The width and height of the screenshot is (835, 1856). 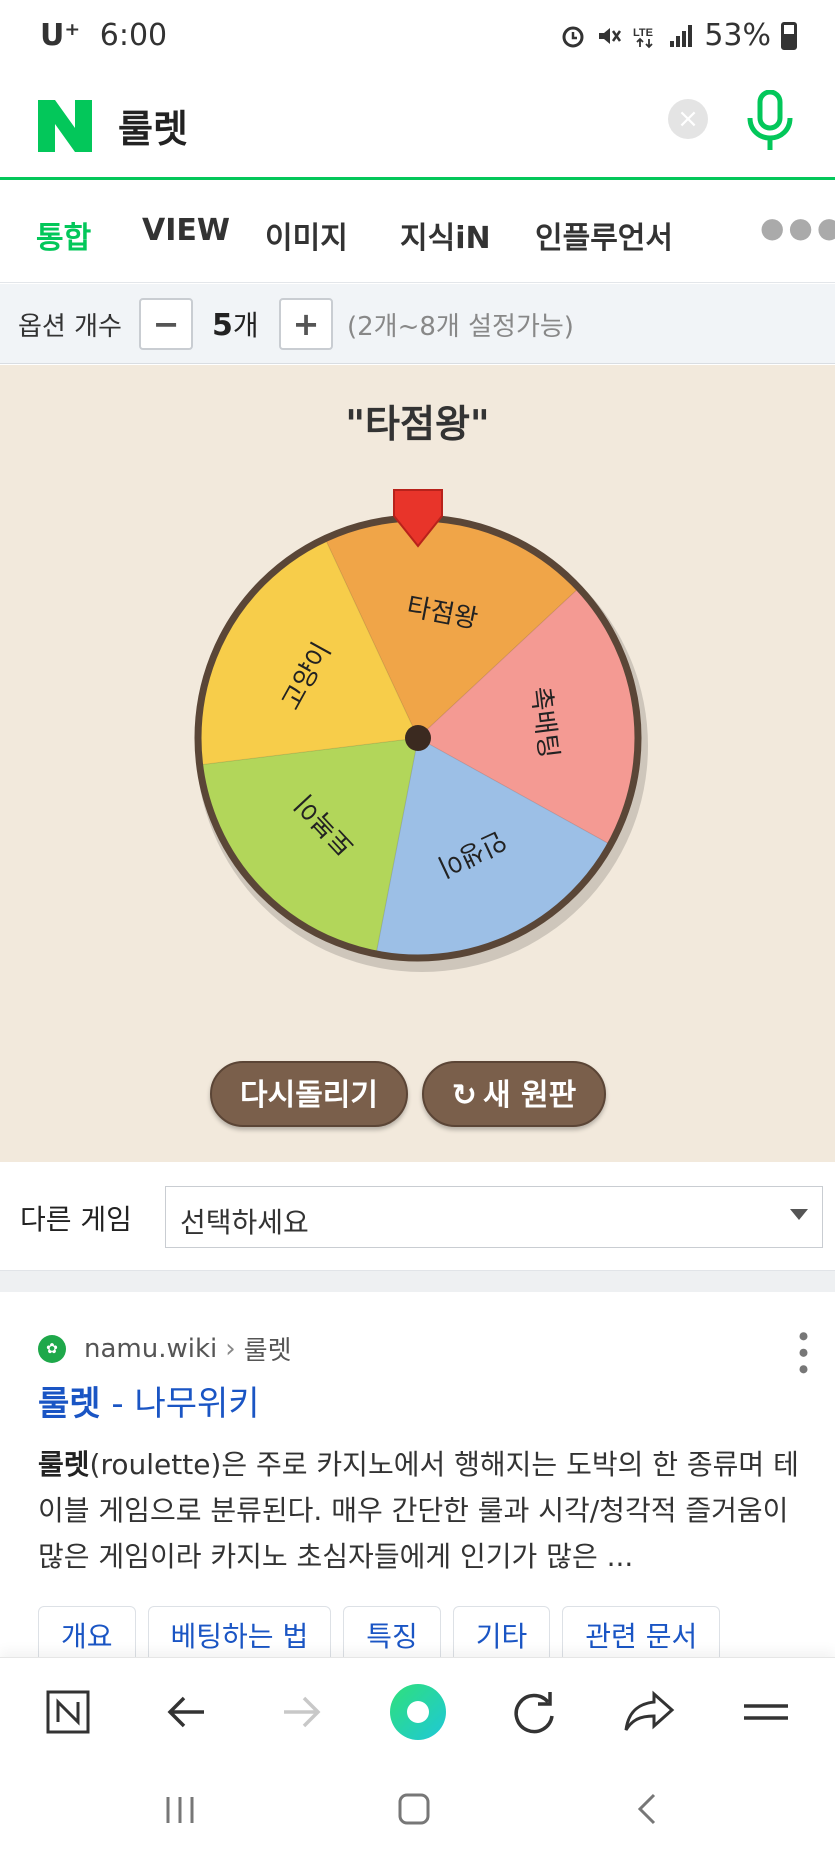 I want to click on search-header: 룰렛 ×, so click(x=417, y=129).